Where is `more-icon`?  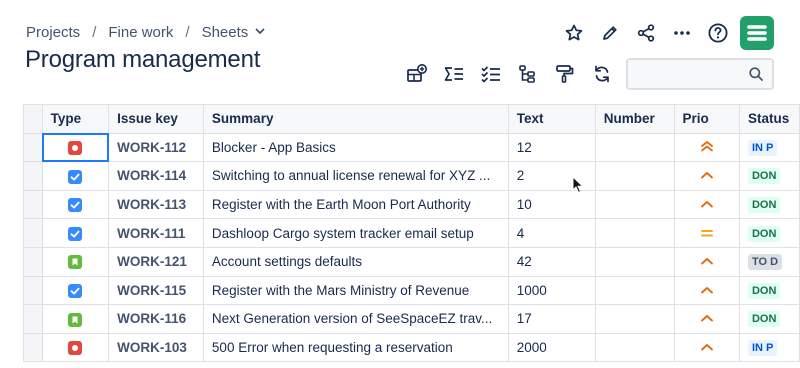 more-icon is located at coordinates (682, 33).